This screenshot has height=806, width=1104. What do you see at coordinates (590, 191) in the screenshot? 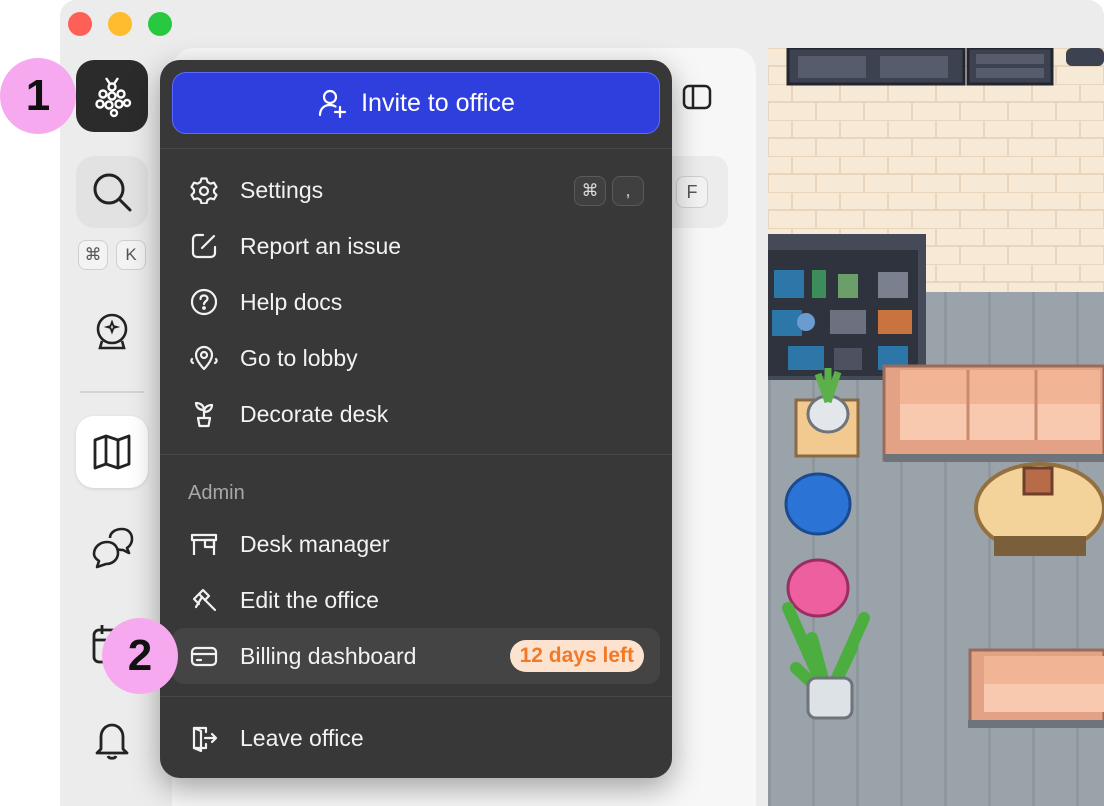
I see `settings-shortcut-cmd: ⌘` at bounding box center [590, 191].